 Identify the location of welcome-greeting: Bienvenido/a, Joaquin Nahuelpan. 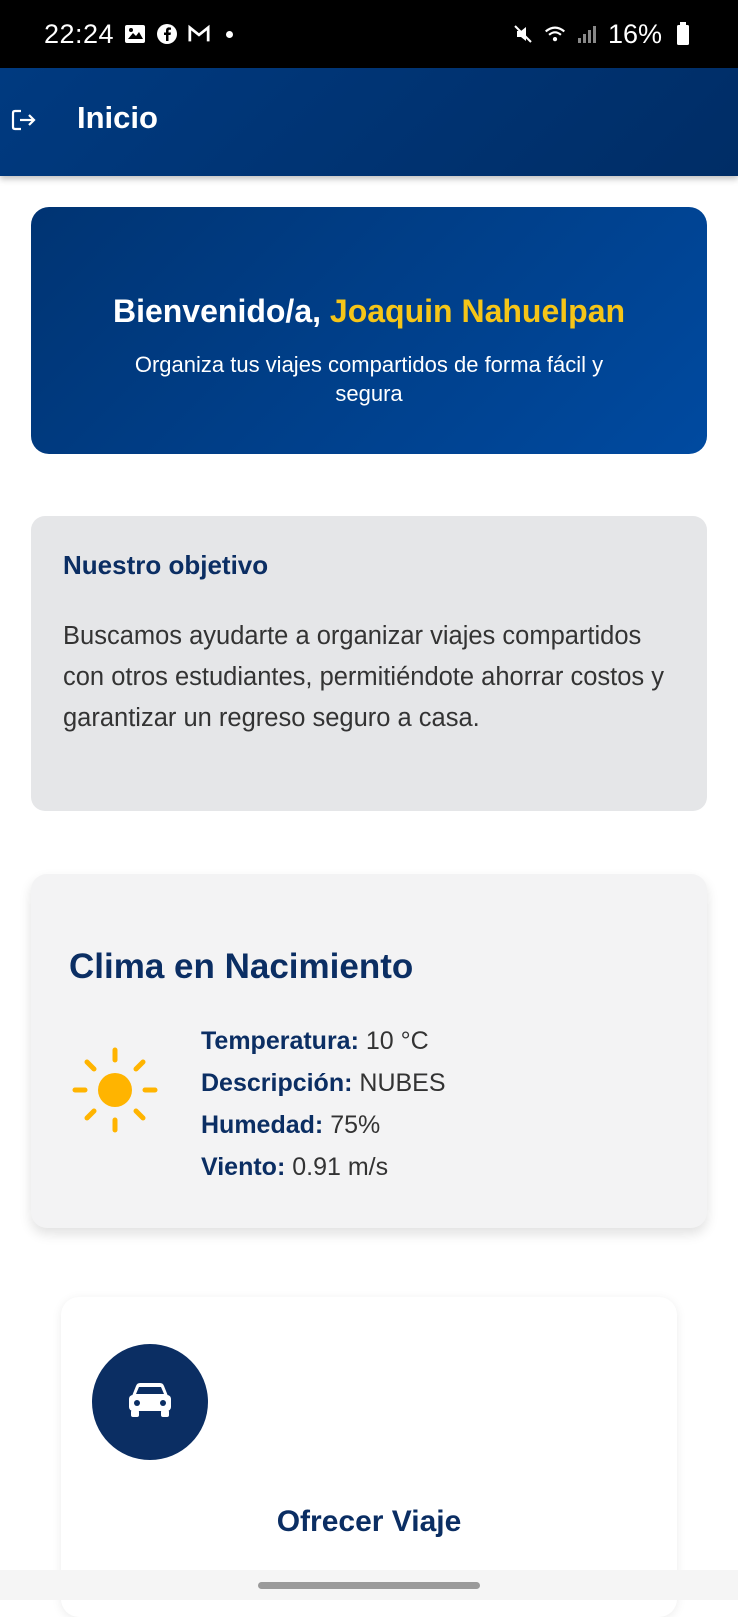
(369, 311).